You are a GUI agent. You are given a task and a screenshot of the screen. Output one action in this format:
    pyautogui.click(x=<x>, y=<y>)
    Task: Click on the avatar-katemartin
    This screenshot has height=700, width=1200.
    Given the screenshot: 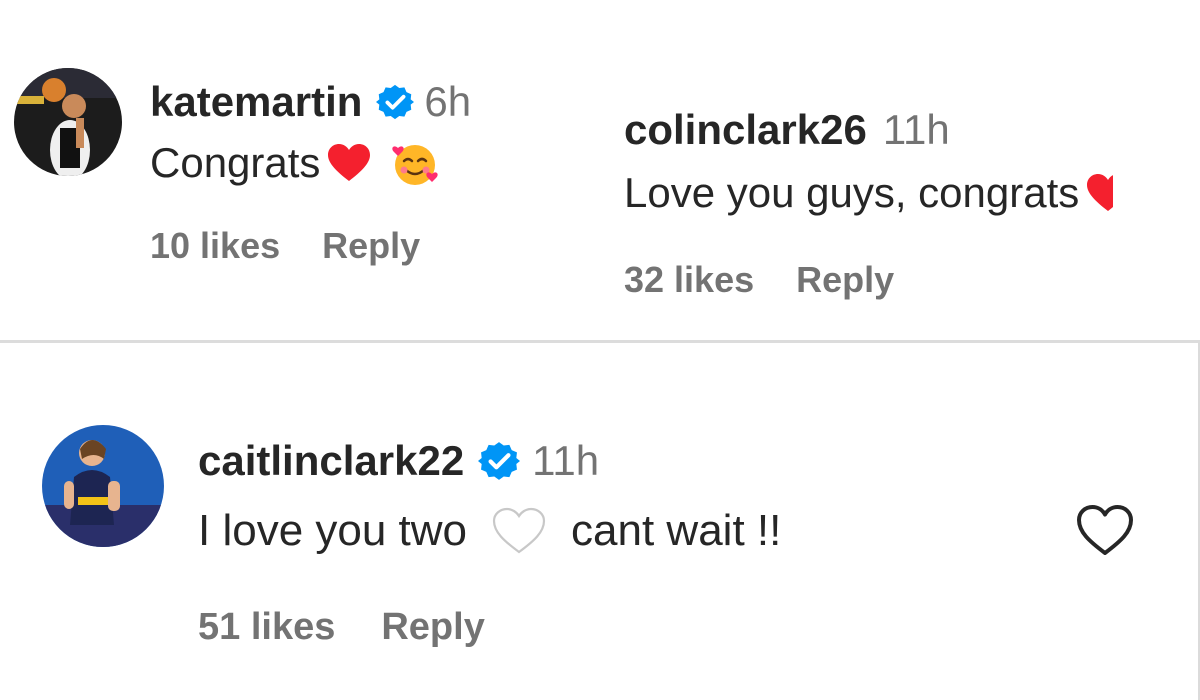 What is the action you would take?
    pyautogui.click(x=68, y=122)
    